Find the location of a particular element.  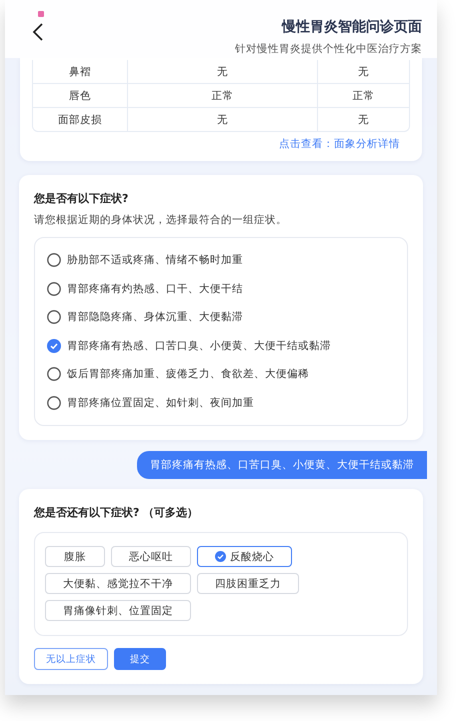

symptom-option: 胃部疼痛位置固定、如针刺、夜间加重 is located at coordinates (221, 402).